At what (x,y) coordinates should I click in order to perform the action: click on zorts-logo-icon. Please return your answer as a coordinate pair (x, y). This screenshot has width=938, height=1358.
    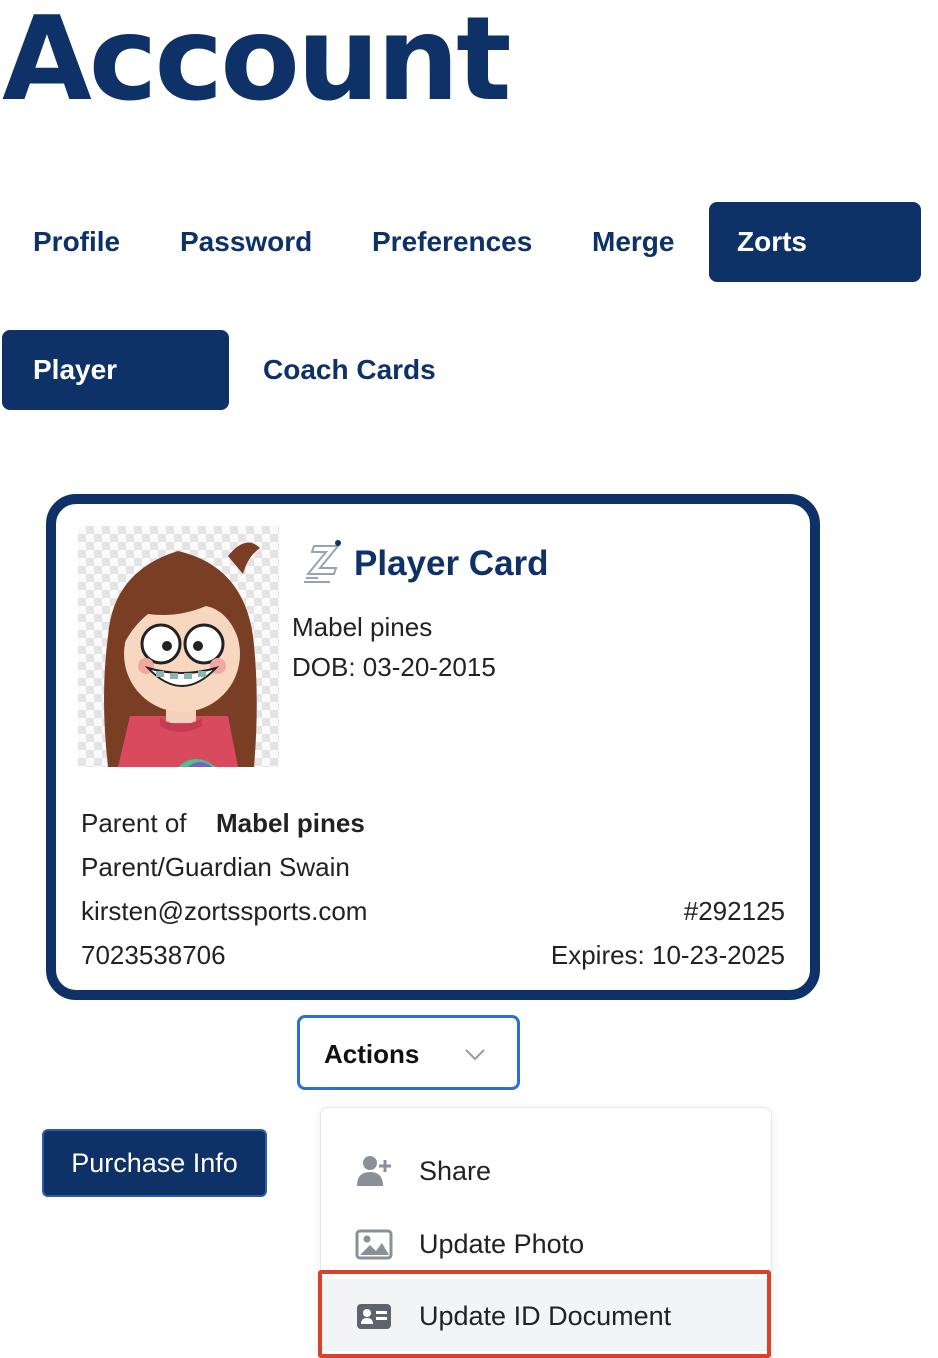
    Looking at the image, I should click on (322, 561).